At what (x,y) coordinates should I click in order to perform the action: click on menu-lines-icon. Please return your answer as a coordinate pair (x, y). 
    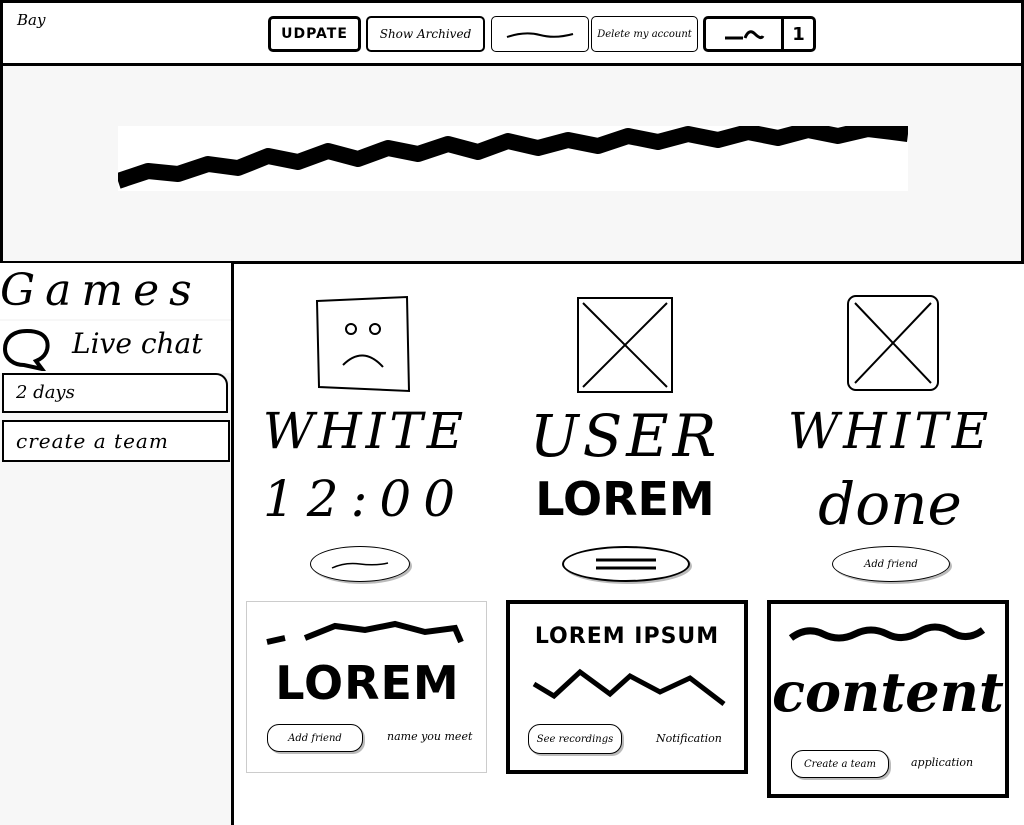
    Looking at the image, I should click on (626, 564).